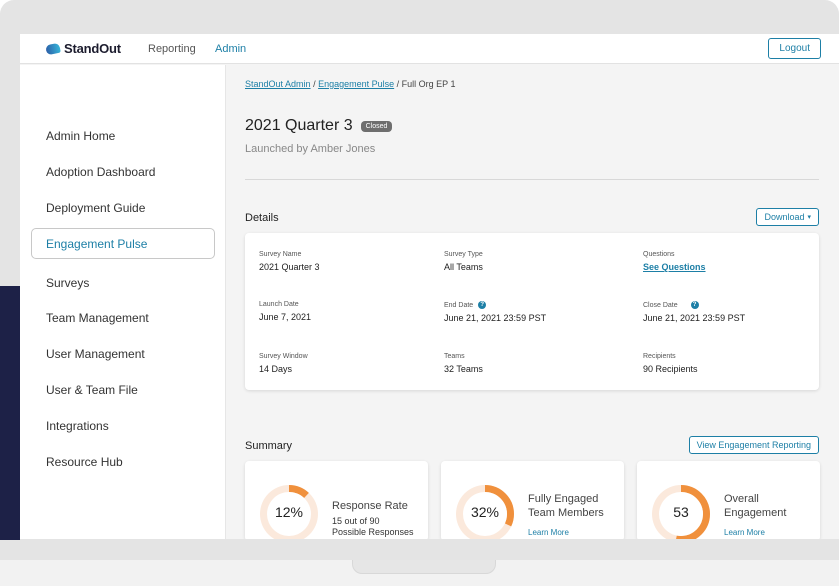  I want to click on metric-sub-line: 15 out of 90, so click(356, 521).